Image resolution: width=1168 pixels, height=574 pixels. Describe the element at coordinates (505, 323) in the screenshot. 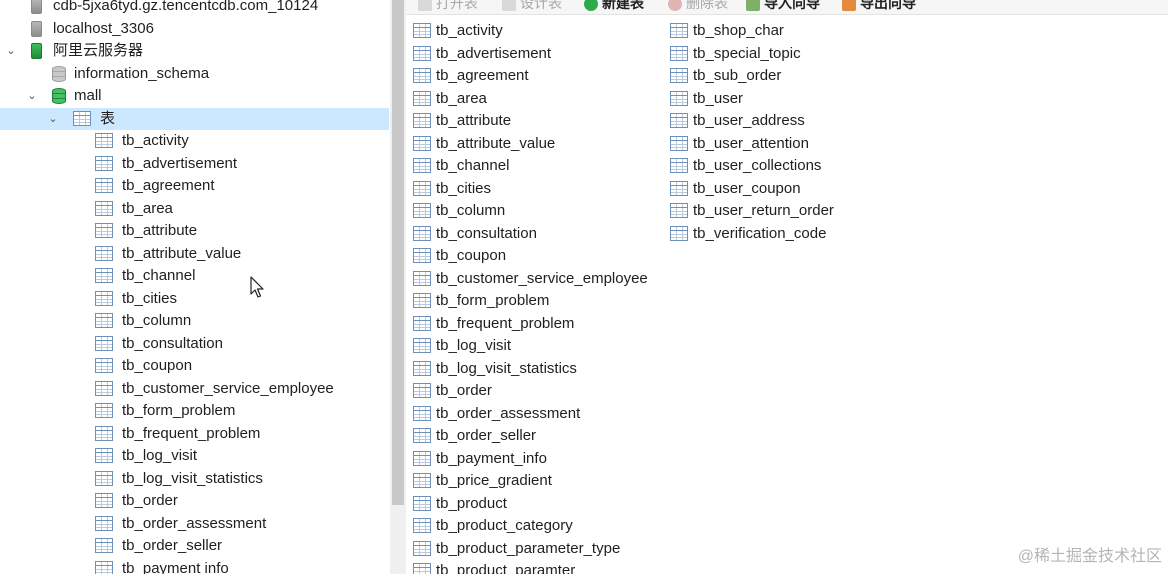

I see `table-object-label: tb_frequent_problem` at that location.